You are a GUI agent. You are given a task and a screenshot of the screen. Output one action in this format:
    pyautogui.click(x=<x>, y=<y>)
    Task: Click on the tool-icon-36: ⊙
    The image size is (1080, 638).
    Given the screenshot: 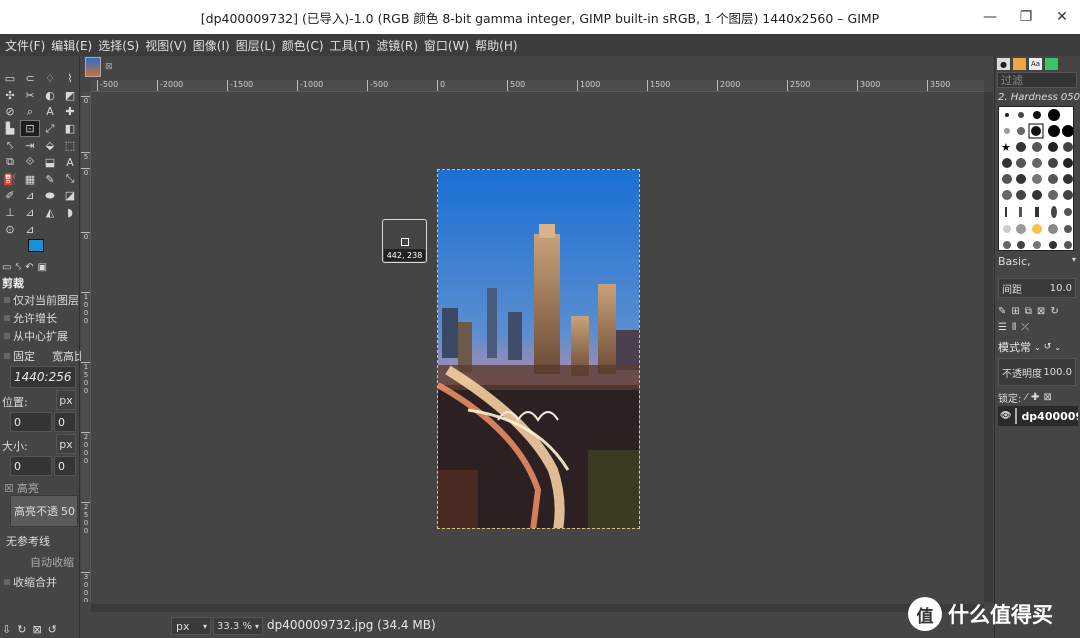 What is the action you would take?
    pyautogui.click(x=10, y=229)
    